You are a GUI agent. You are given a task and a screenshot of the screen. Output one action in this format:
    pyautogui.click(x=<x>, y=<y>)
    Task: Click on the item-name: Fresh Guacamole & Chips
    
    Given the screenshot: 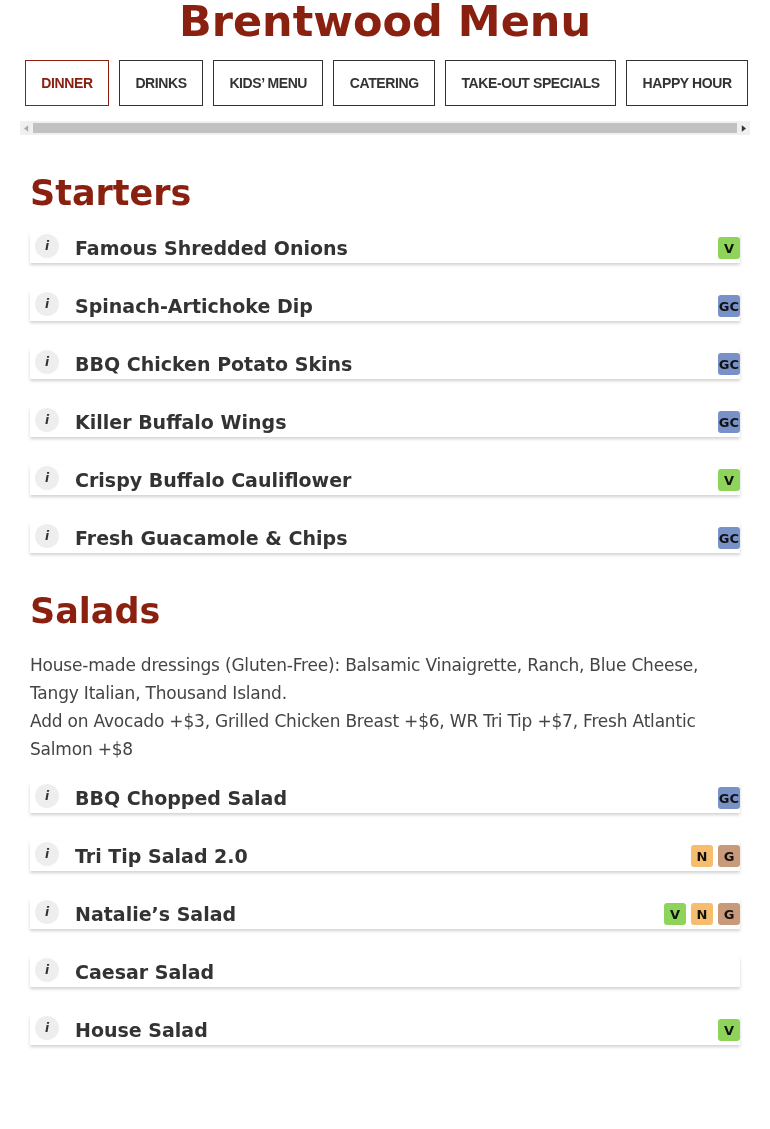 What is the action you would take?
    pyautogui.click(x=211, y=538)
    